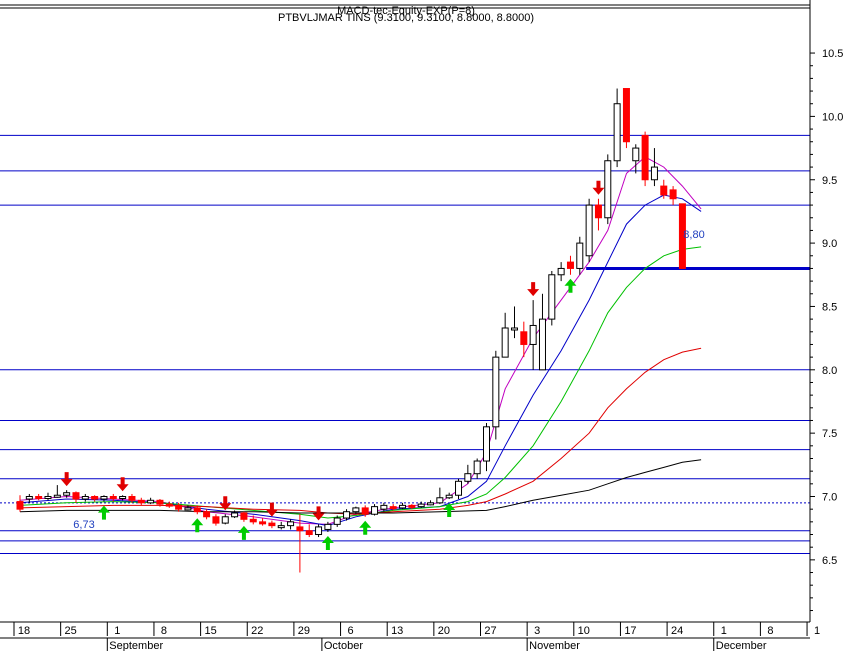 The image size is (859, 651). Describe the element at coordinates (630, 631) in the screenshot. I see `x-tick-label: 17` at that location.